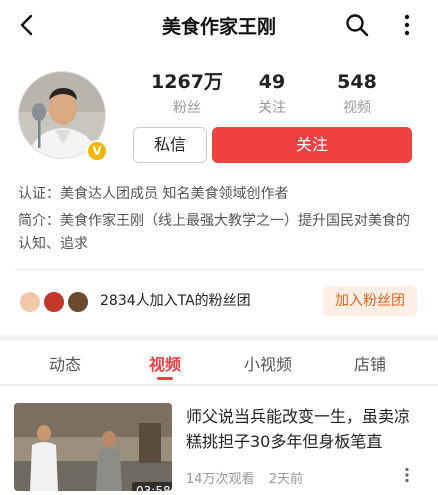 This screenshot has height=495, width=438. What do you see at coordinates (285, 479) in the screenshot?
I see `video-posted-time: 2天前` at bounding box center [285, 479].